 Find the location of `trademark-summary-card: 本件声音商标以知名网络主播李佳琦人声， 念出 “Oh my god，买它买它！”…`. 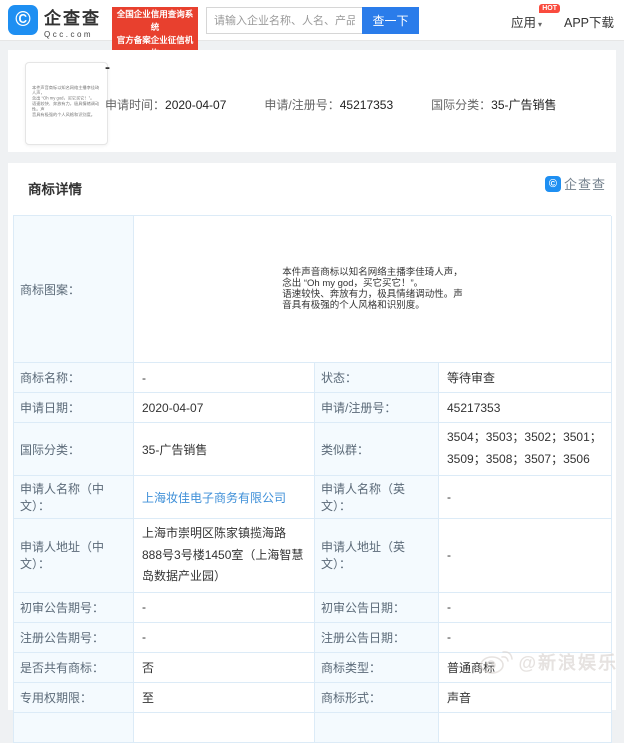

trademark-summary-card: 本件声音商标以知名网络主播李佳琦人声， 念出 “Oh my god，买它买它！”… is located at coordinates (312, 101).